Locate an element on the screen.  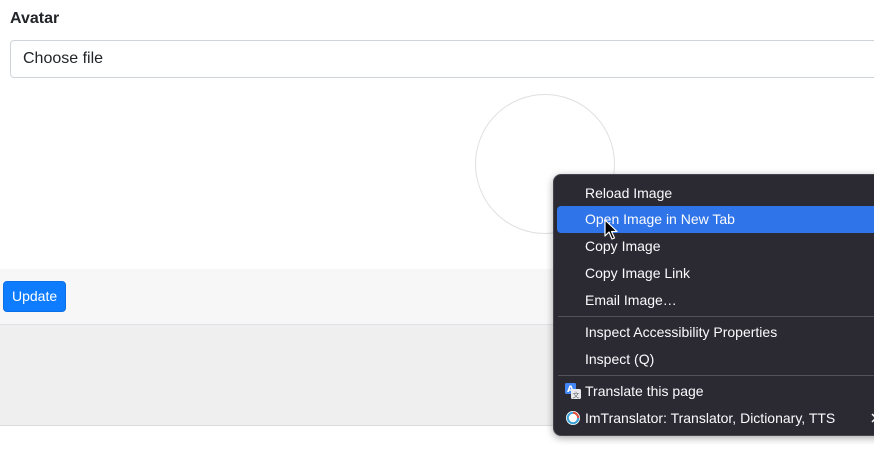
menu-item-label: Reload Image is located at coordinates (629, 193).